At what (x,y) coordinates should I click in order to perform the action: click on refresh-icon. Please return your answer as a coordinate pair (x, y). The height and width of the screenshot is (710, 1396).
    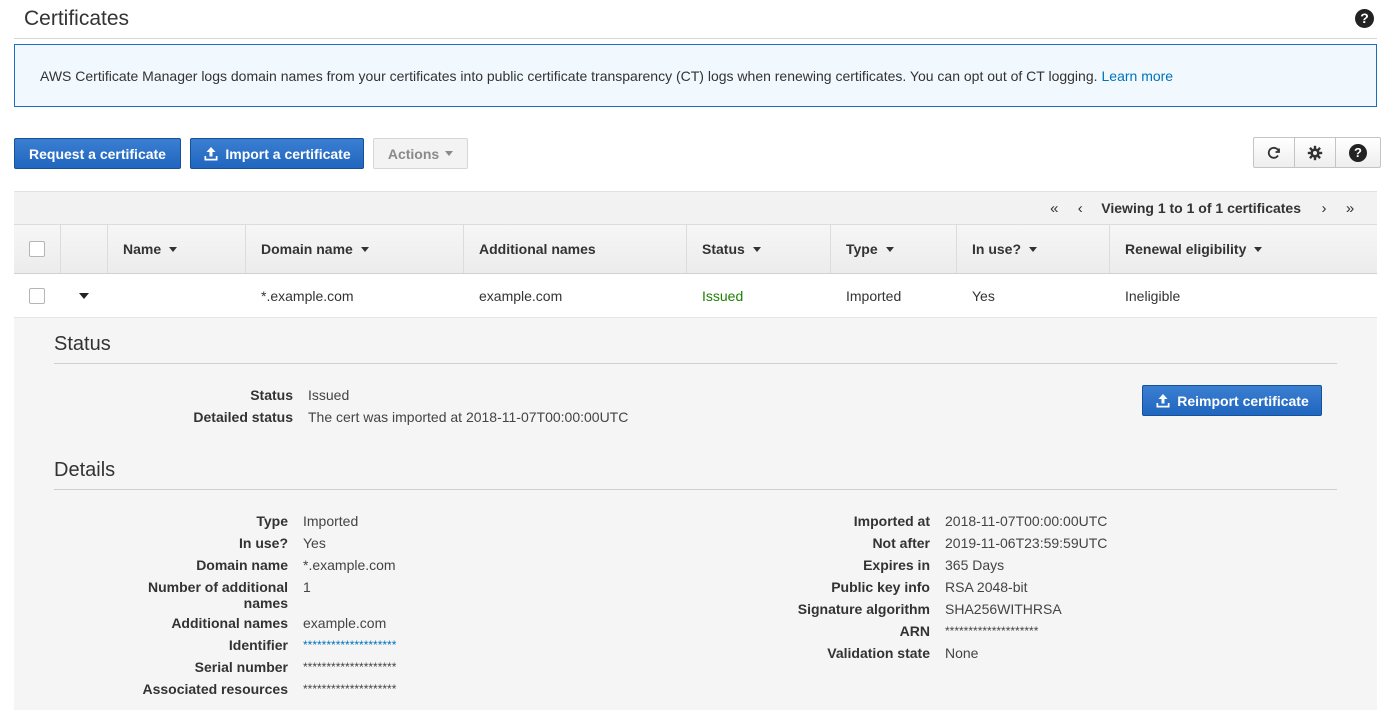
    Looking at the image, I should click on (1273, 152).